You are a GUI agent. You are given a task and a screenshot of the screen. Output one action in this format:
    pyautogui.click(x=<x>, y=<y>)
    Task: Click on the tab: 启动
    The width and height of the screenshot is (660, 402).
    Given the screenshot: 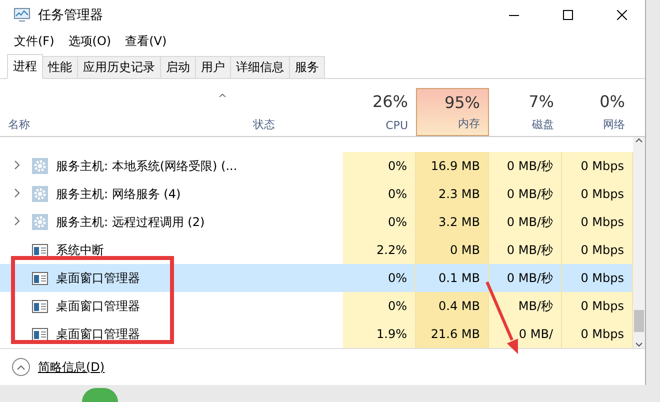 What is the action you would take?
    pyautogui.click(x=178, y=67)
    